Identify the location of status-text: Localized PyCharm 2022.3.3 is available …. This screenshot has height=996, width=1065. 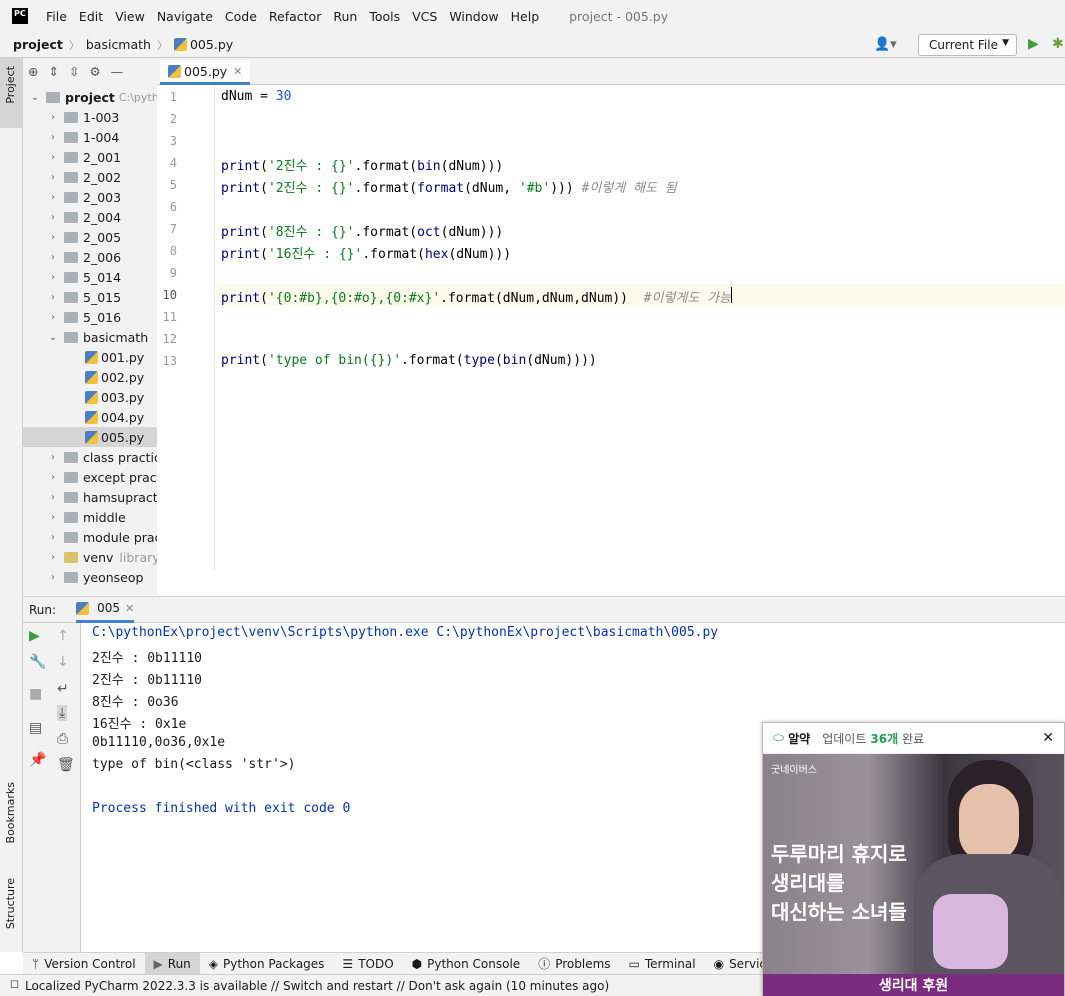
(317, 986).